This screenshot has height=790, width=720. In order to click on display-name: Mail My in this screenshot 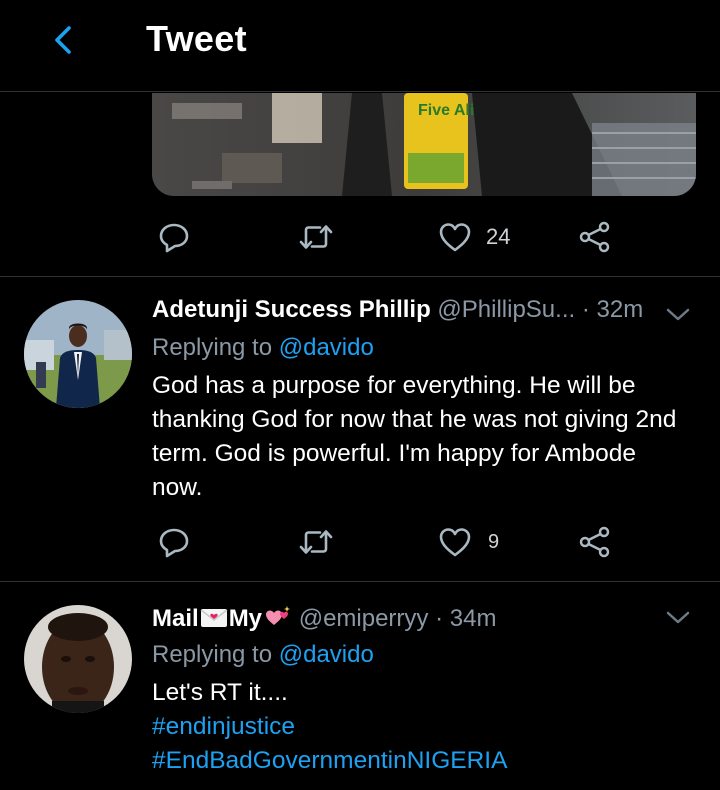, I will do `click(222, 618)`.